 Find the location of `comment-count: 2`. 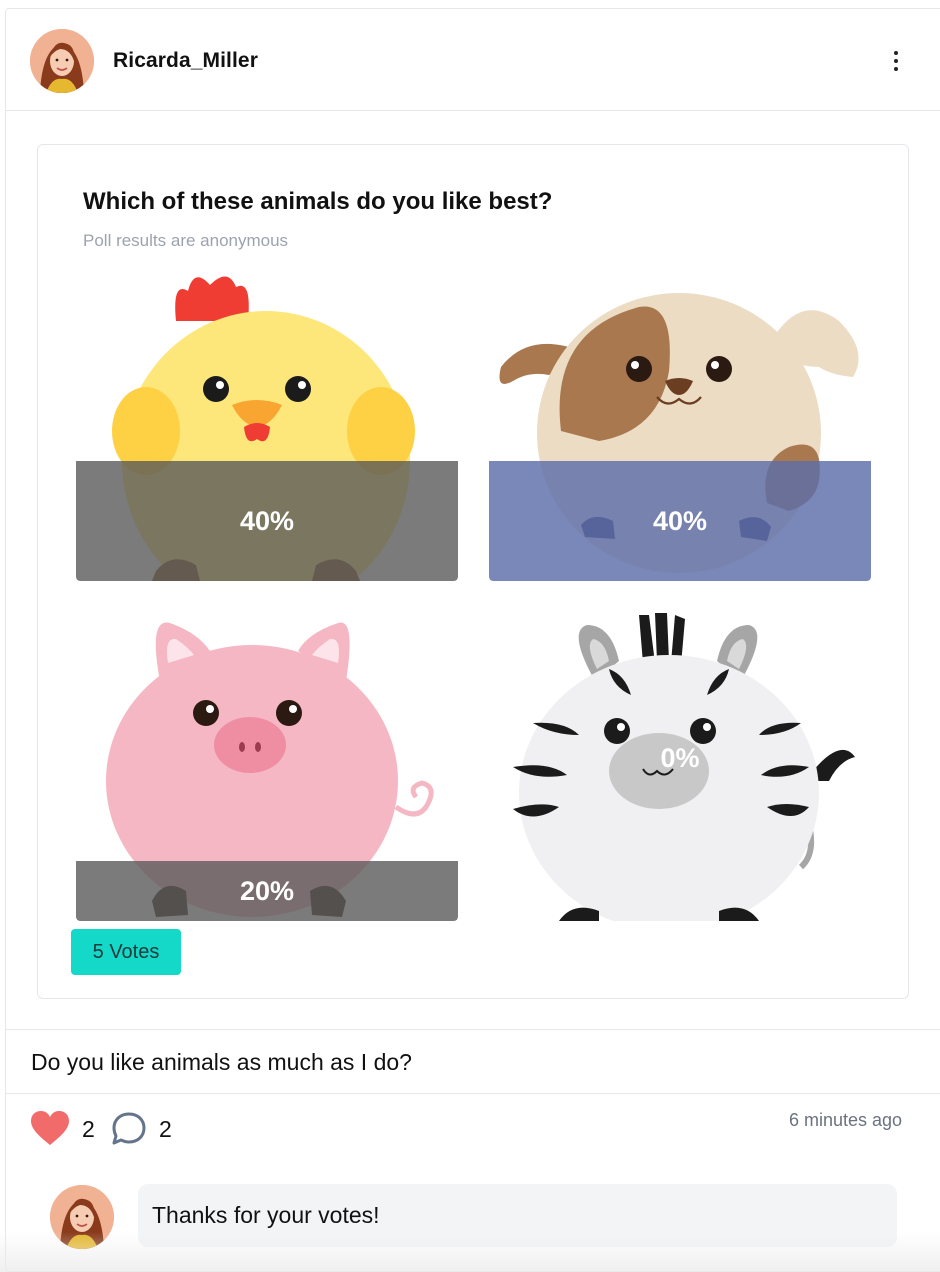

comment-count: 2 is located at coordinates (165, 1129).